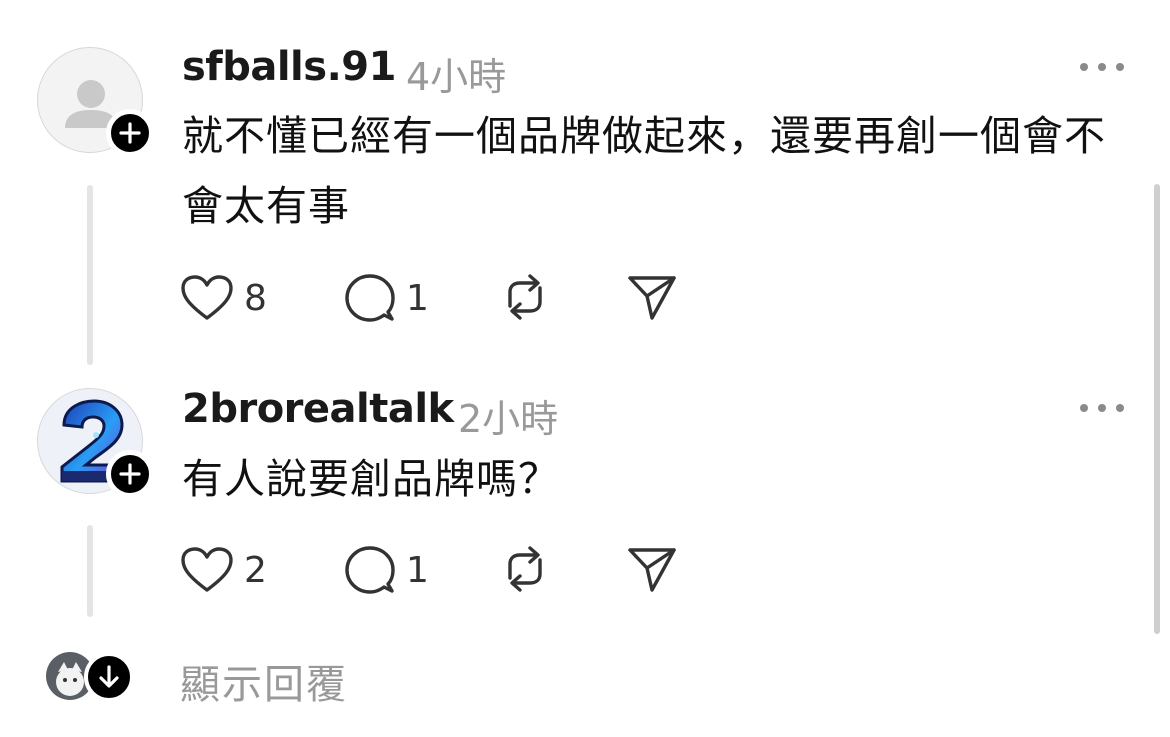  I want to click on like-button: 2, so click(223, 570).